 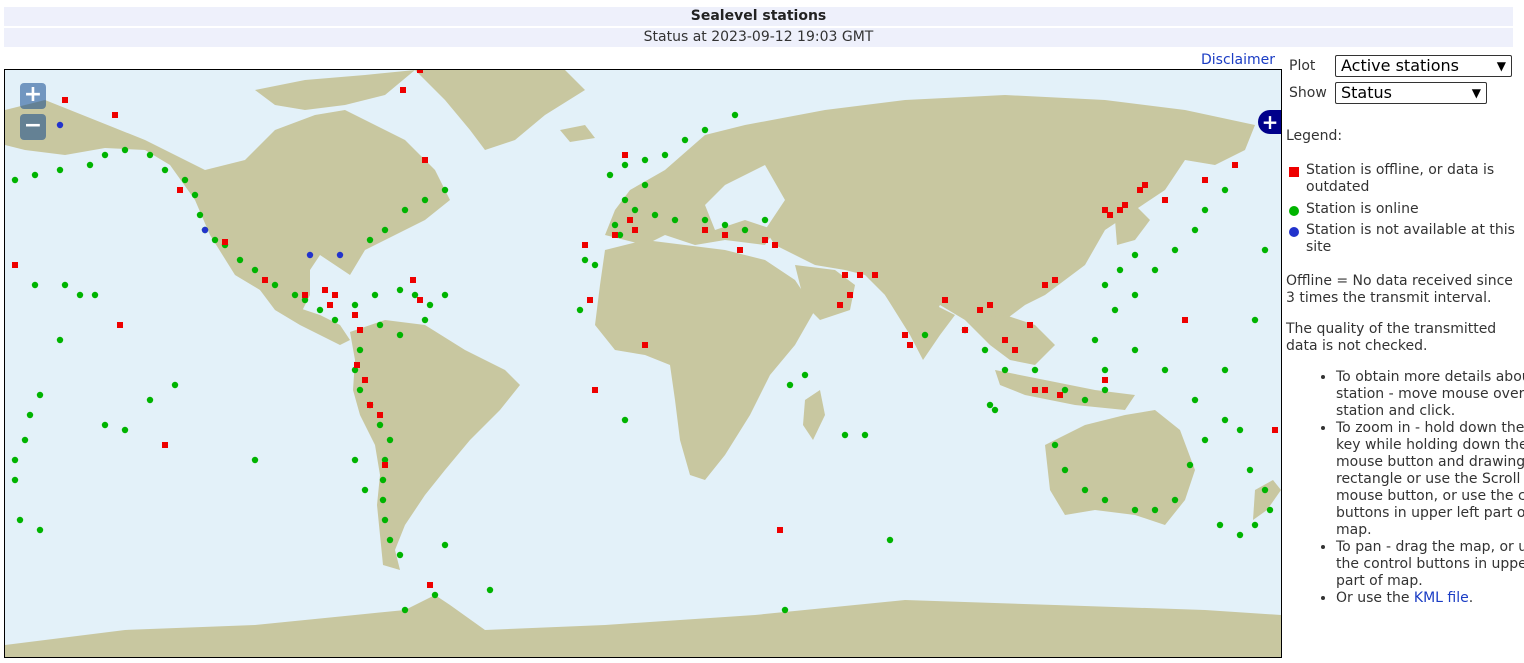 I want to click on kml-file-link: KML file, so click(x=1441, y=598).